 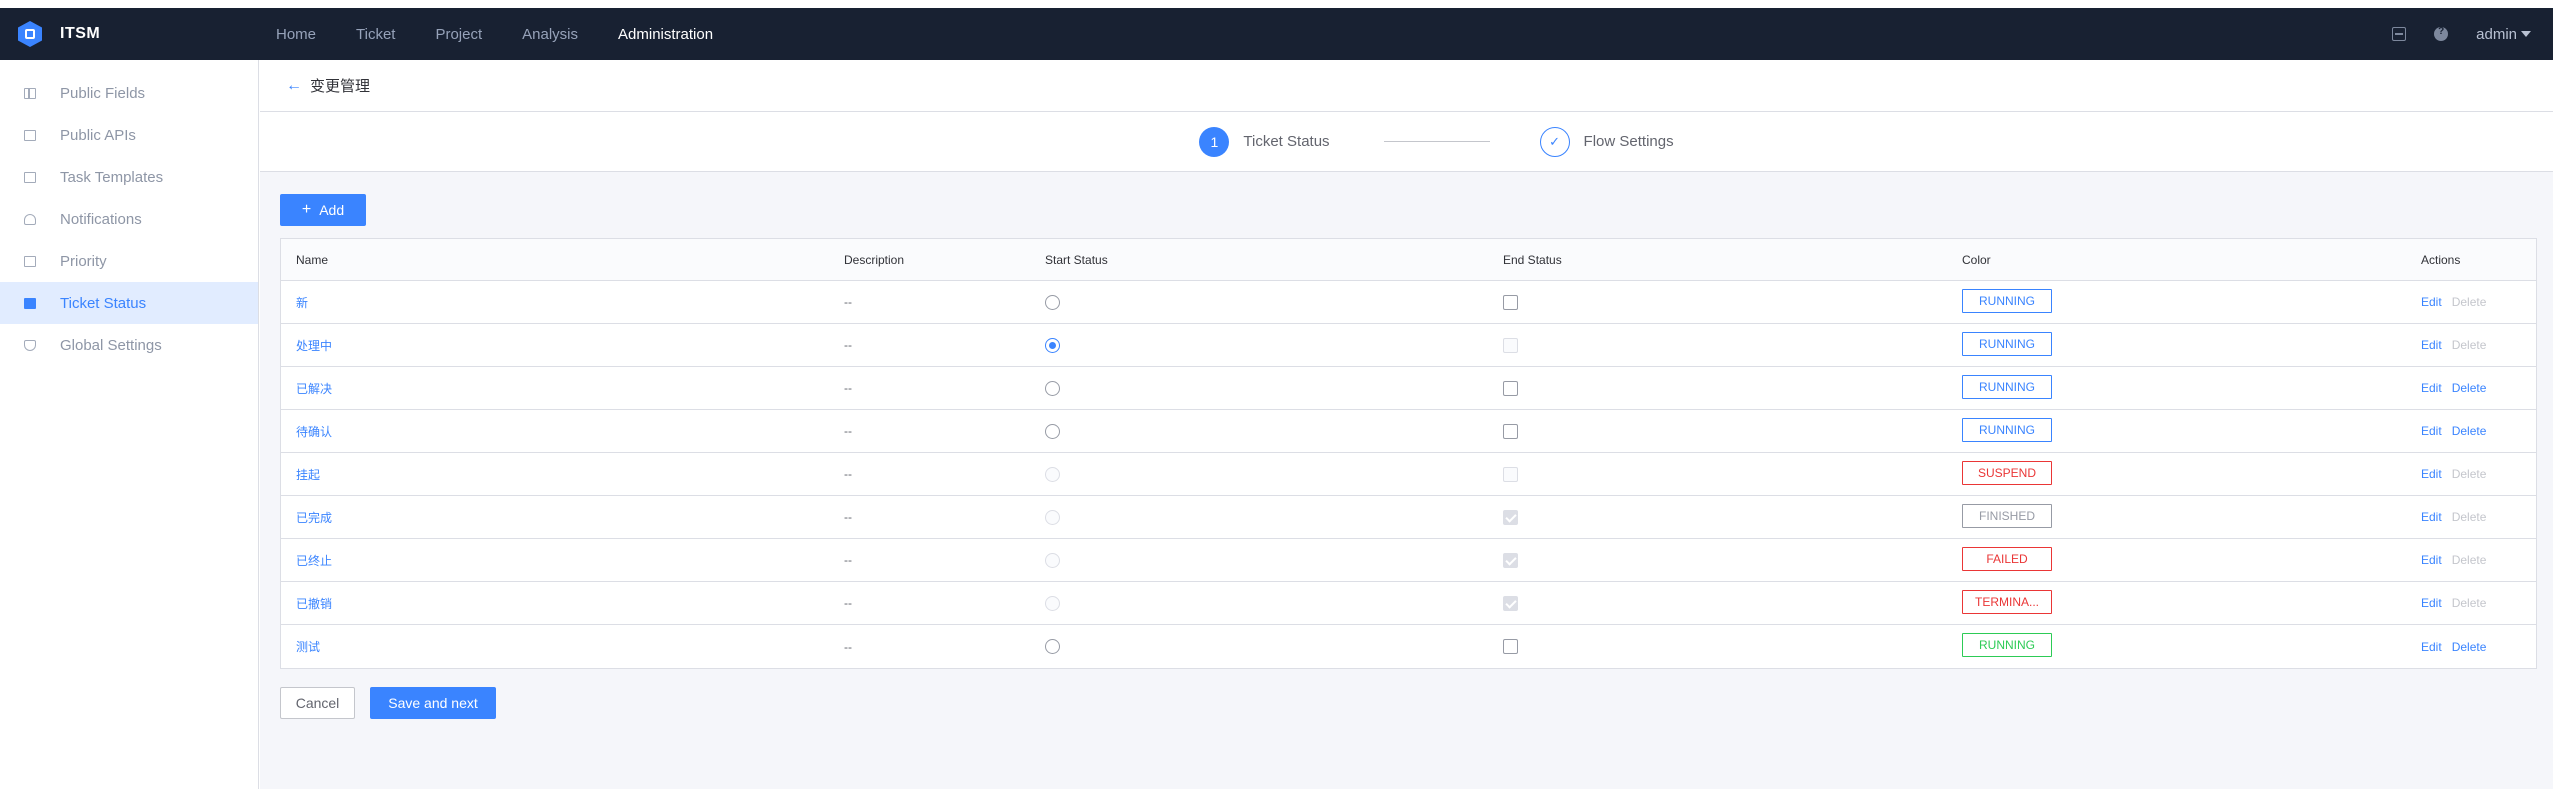 I want to click on nav-ticket: Ticket, so click(x=375, y=34).